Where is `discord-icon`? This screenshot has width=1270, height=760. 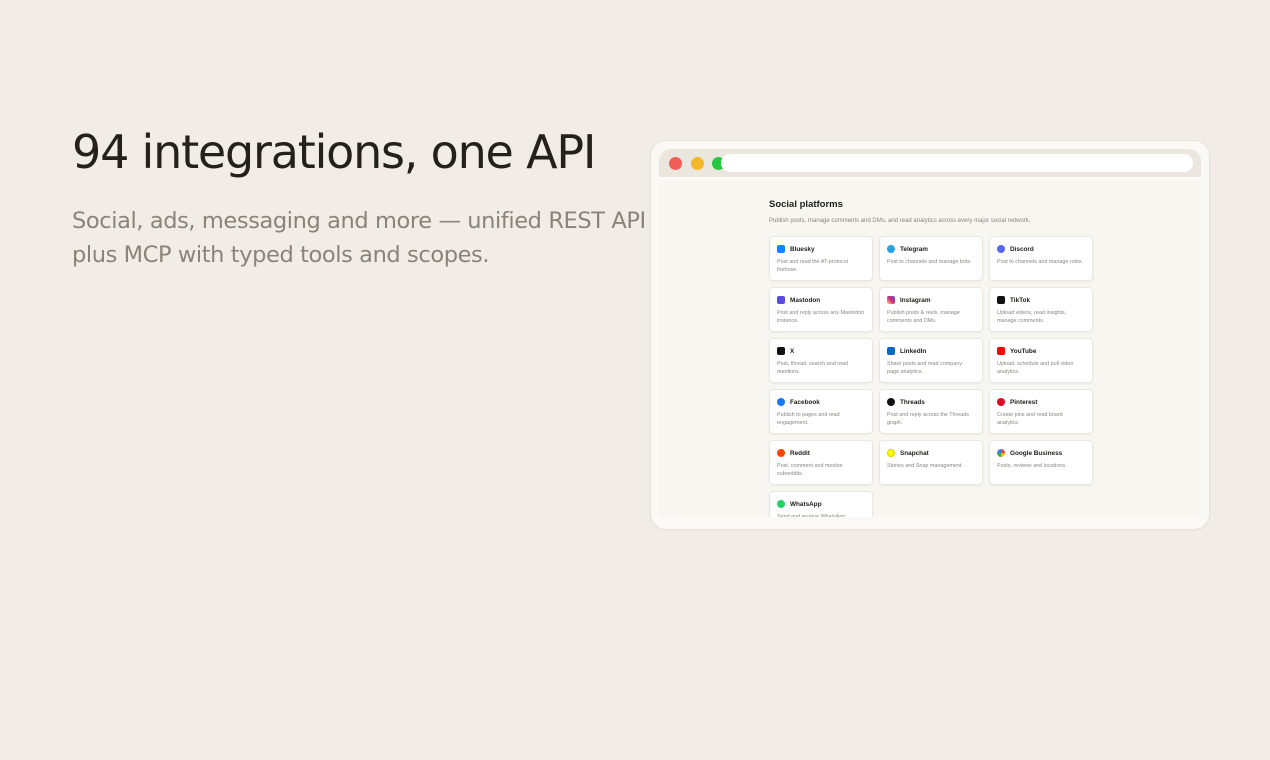 discord-icon is located at coordinates (1001, 249).